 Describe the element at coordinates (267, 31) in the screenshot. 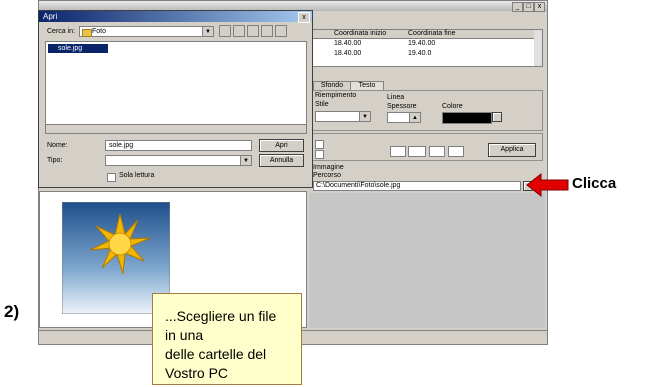

I see `view-menu-icon` at that location.